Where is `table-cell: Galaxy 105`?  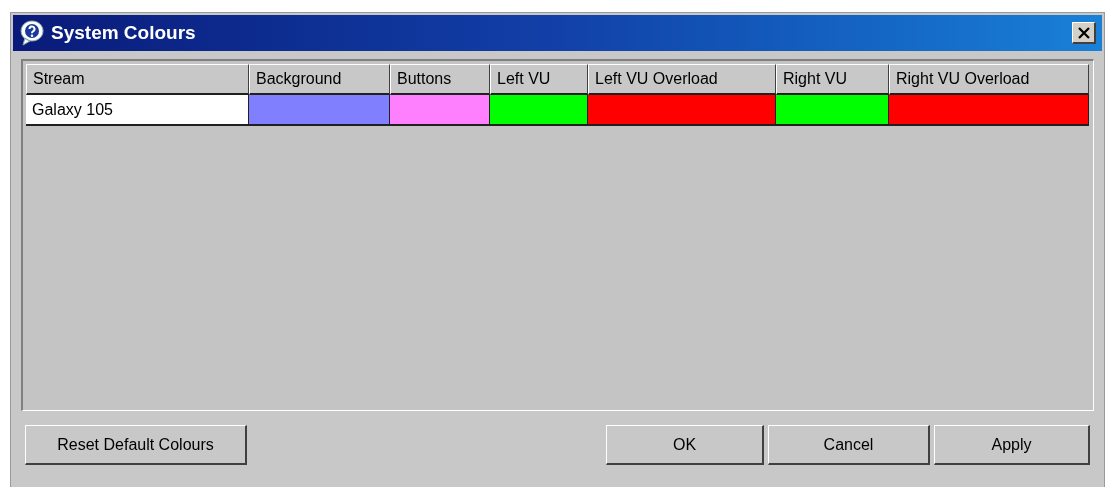 table-cell: Galaxy 105 is located at coordinates (137, 110).